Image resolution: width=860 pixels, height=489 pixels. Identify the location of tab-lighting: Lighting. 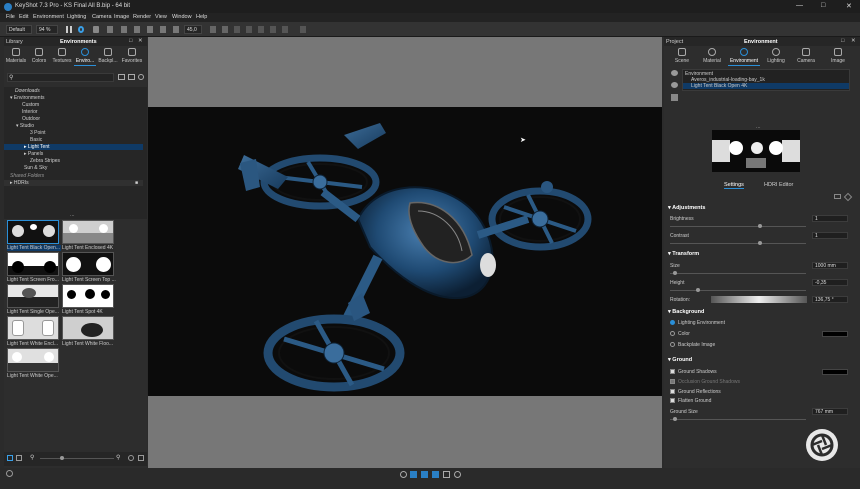
(776, 56).